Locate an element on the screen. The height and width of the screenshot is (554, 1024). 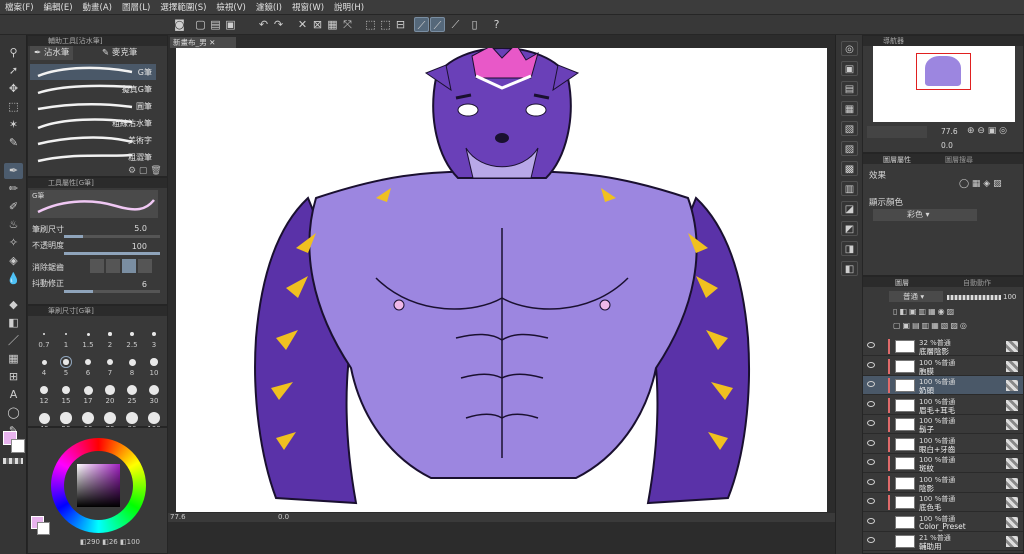
antialias-options is located at coordinates (121, 266).